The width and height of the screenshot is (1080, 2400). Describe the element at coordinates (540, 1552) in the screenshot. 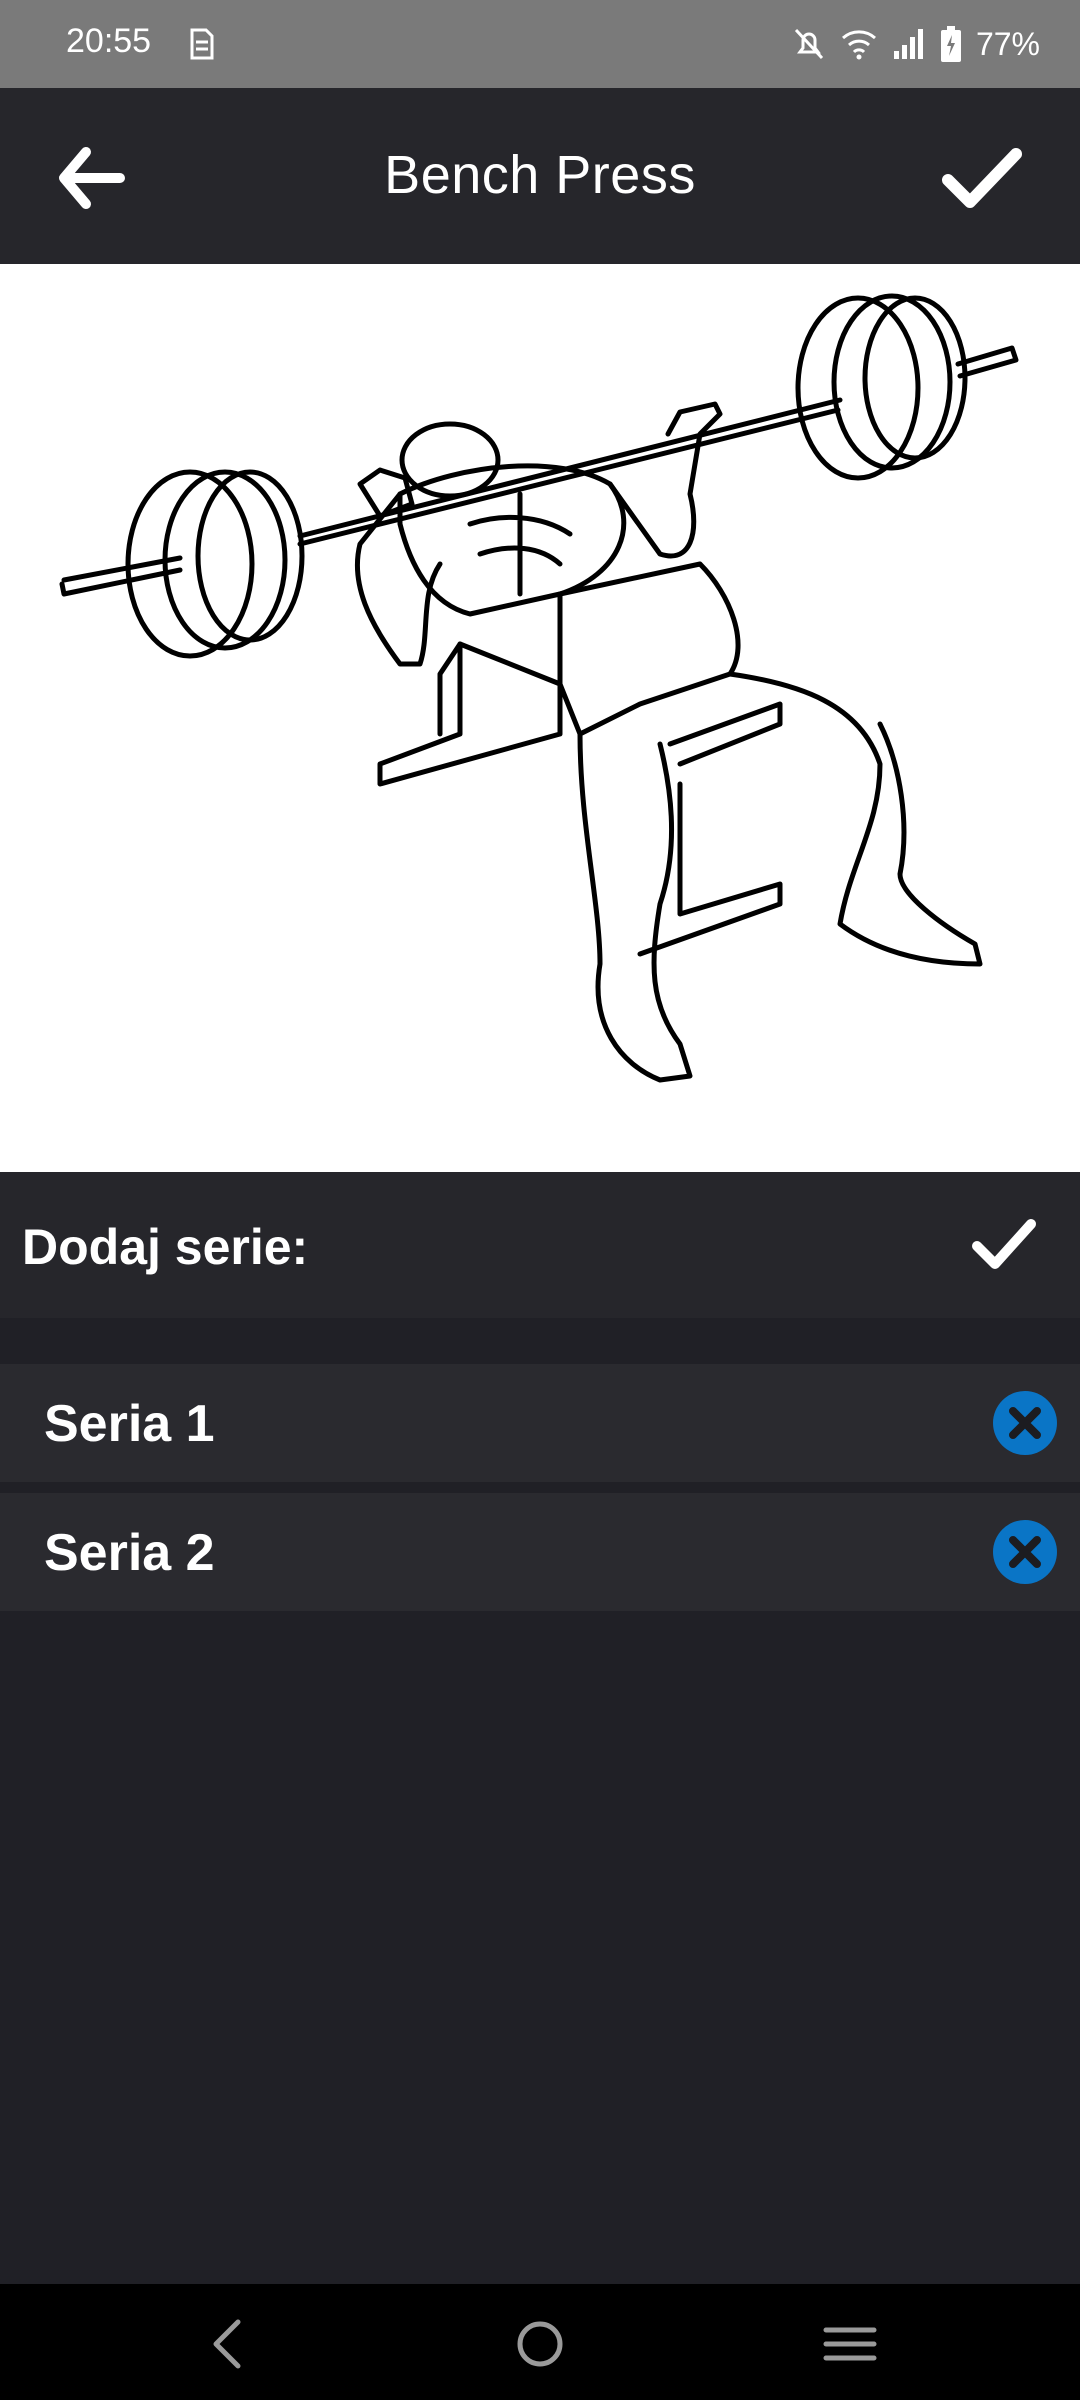

I see `list-item: Seria 2` at that location.